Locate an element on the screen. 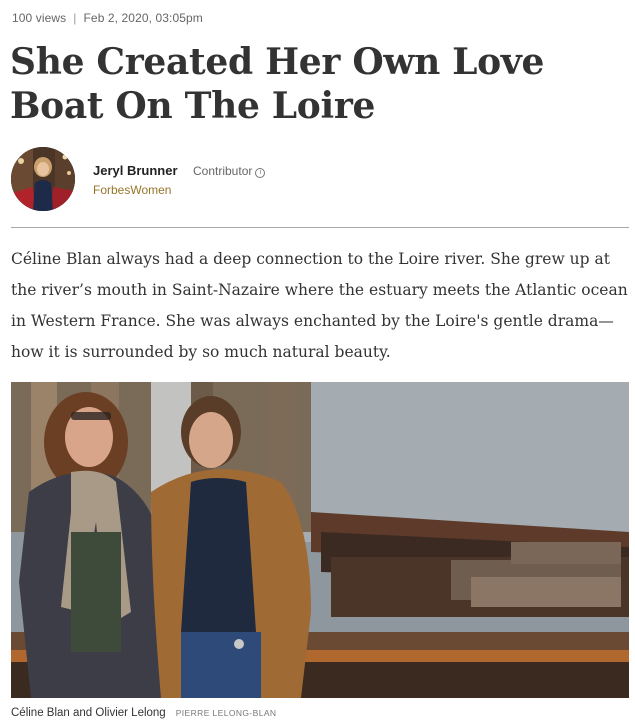 This screenshot has height=727, width=635. author-avatar is located at coordinates (43, 179).